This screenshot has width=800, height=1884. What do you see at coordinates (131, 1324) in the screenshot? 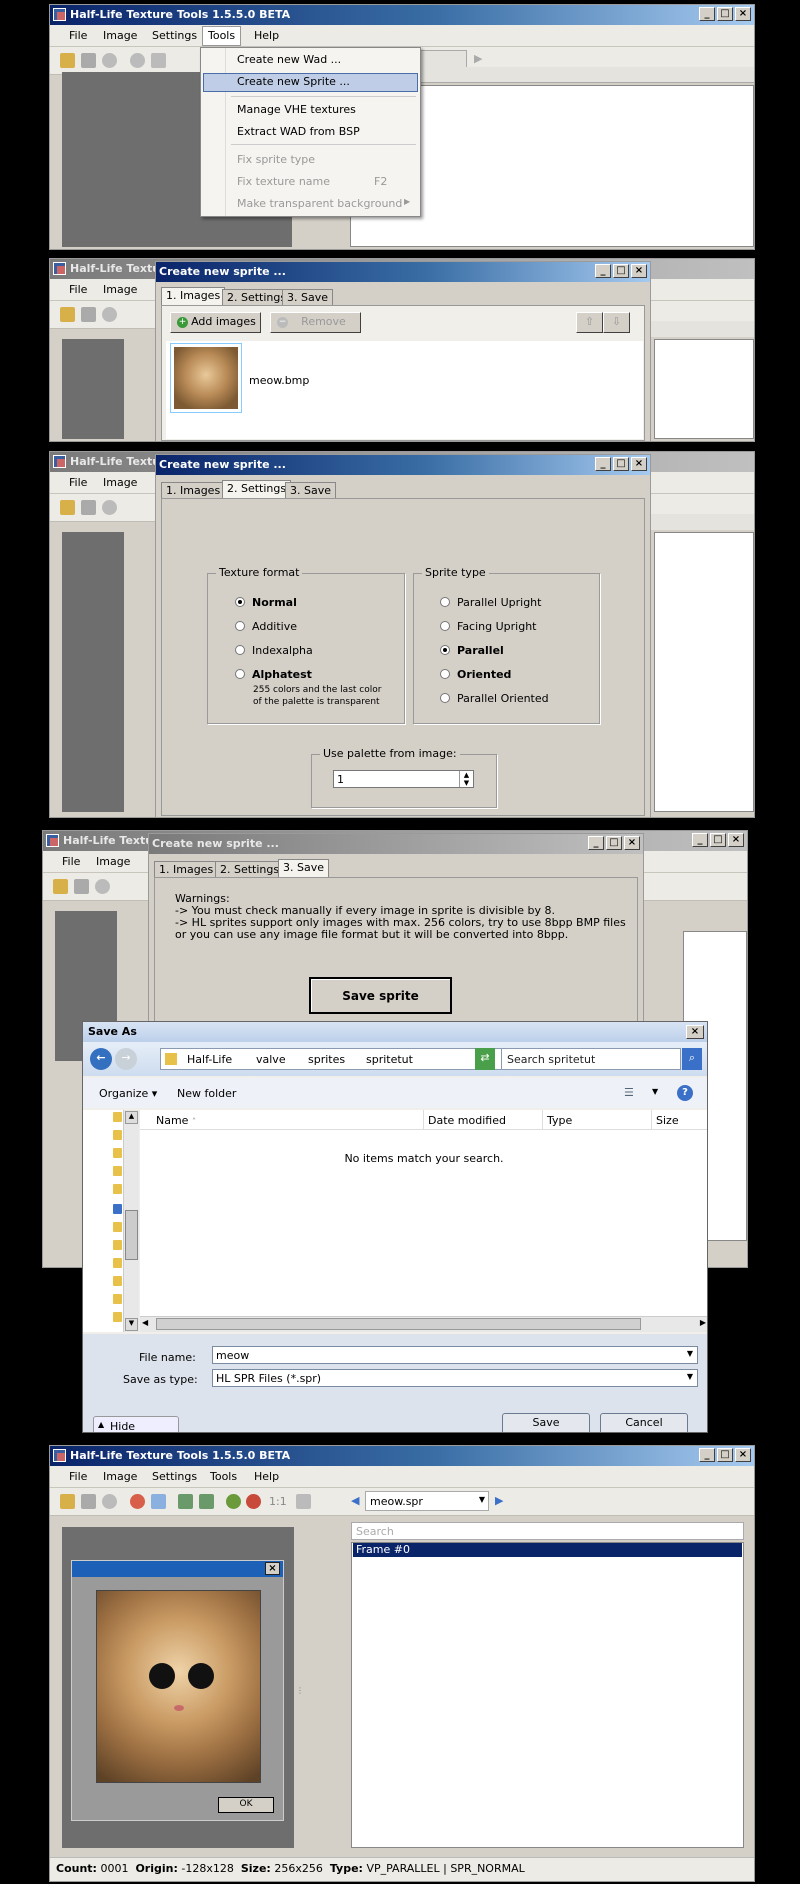
I see `scroll-down-icon: ▼` at bounding box center [131, 1324].